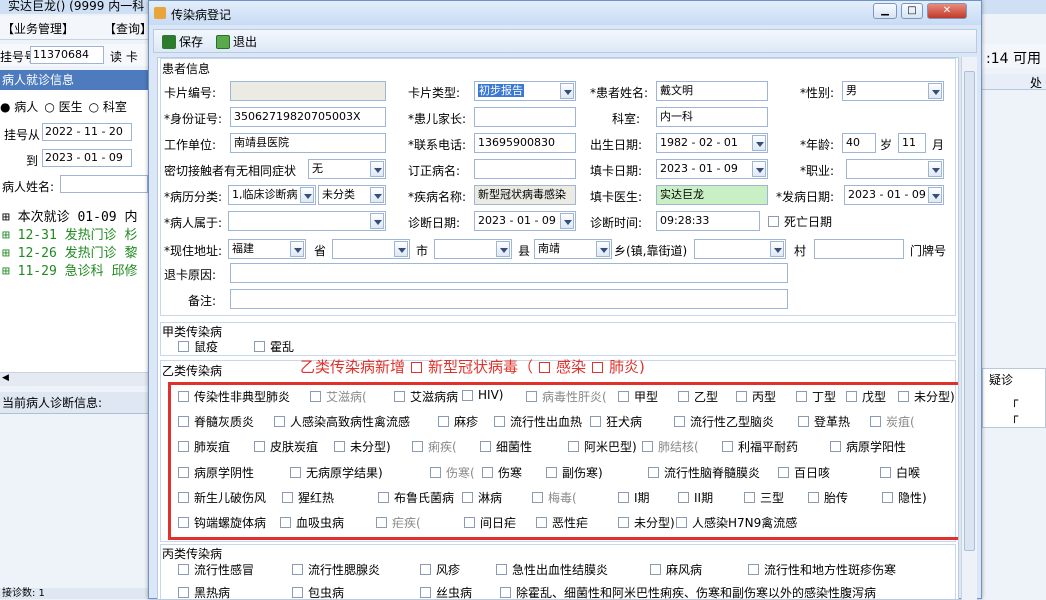 The image size is (1046, 600). I want to click on occupation-select, so click(895, 169).